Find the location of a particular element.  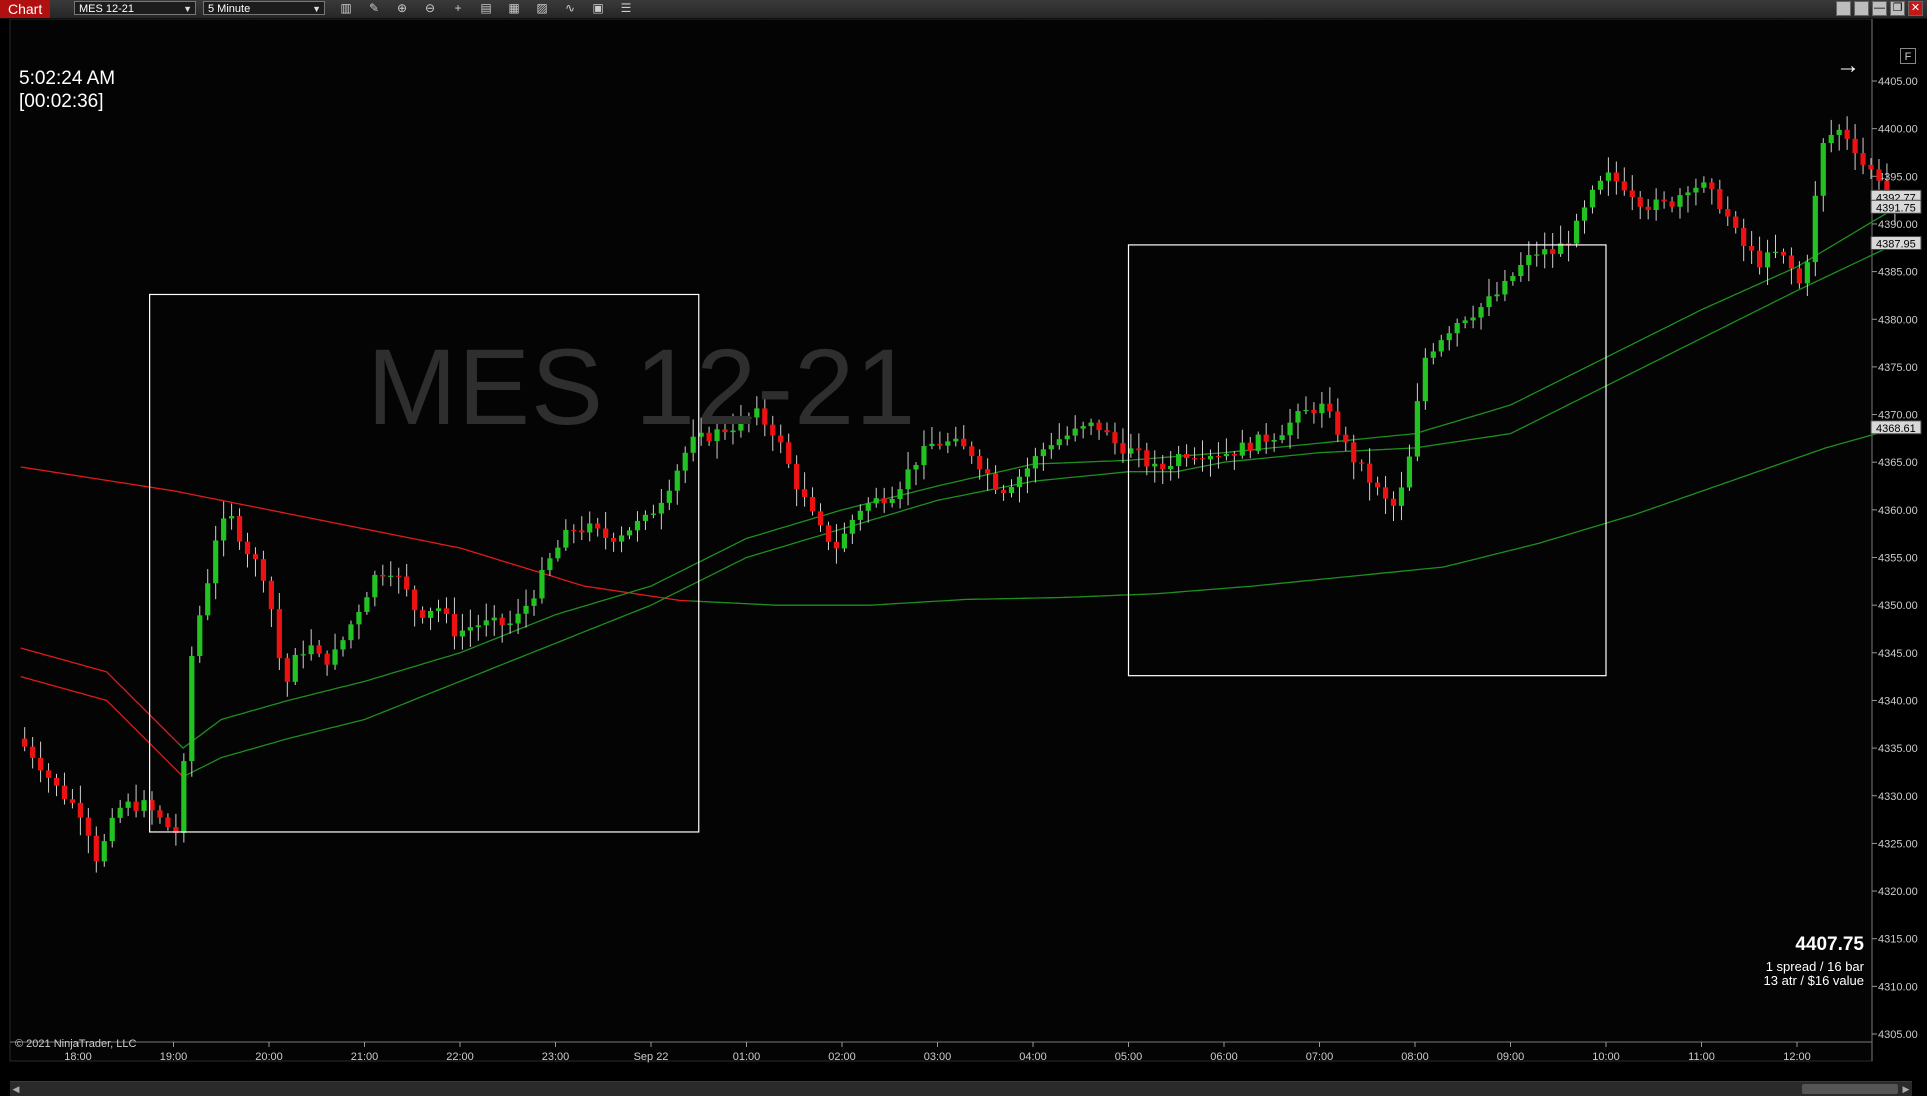

zoom-in-icon: ⊕ is located at coordinates (402, 8).